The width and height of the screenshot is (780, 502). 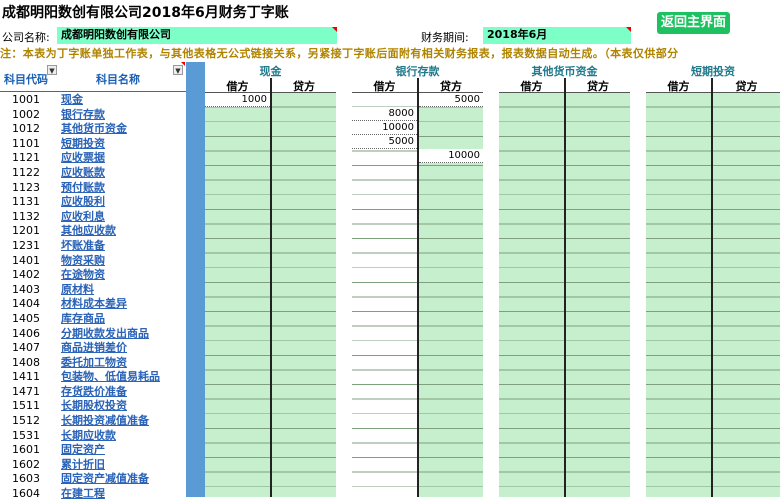 I want to click on account-code: 1231, so click(x=26, y=245).